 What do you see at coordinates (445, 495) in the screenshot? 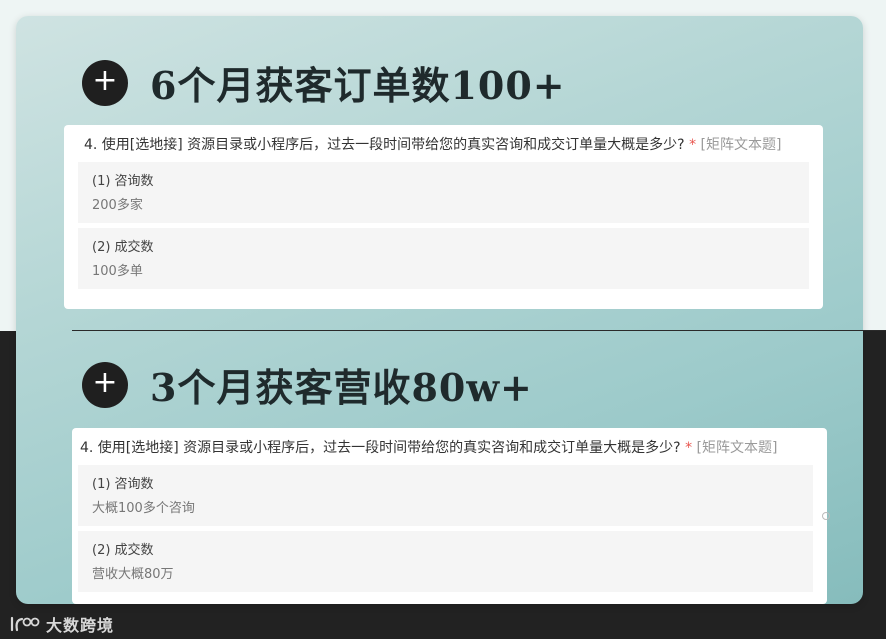
I see `answer-block: (1) 咨询数 大概100多个咨询` at bounding box center [445, 495].